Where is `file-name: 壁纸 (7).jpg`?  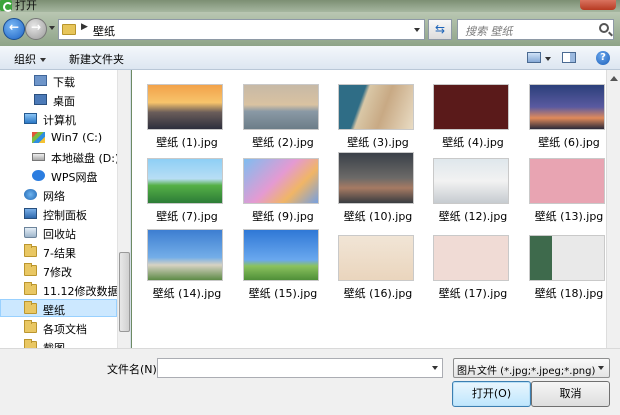
file-name: 壁纸 (7).jpg is located at coordinates (187, 216).